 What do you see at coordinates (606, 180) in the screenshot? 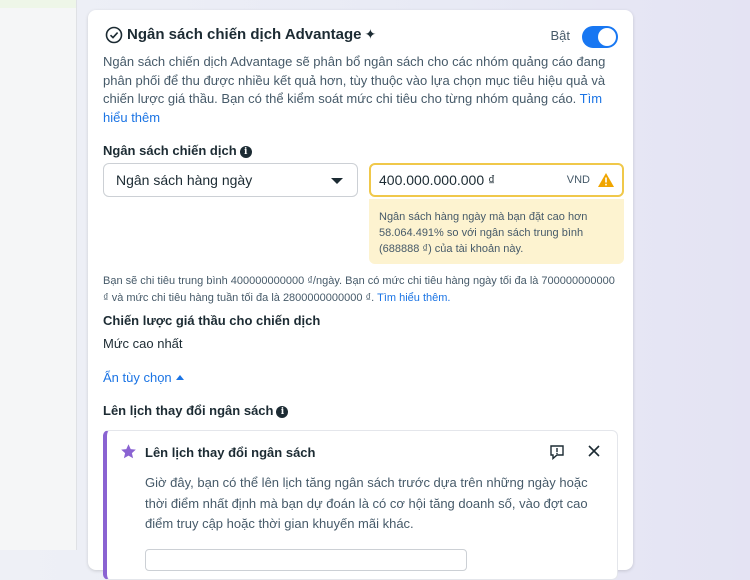
I see `warning-icon` at bounding box center [606, 180].